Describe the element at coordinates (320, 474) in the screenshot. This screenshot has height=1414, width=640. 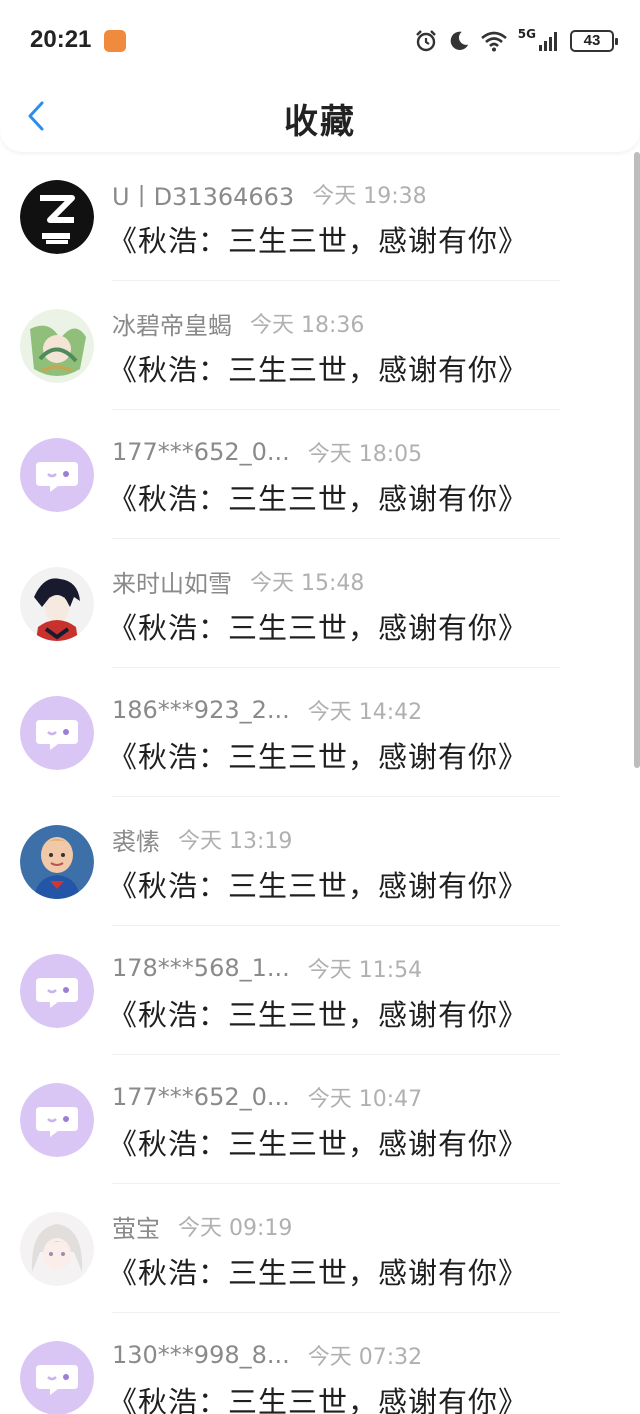
I see `list-item: 177***652_0... 今天 18:05 《秋浩：三生三世，感谢有你》` at that location.